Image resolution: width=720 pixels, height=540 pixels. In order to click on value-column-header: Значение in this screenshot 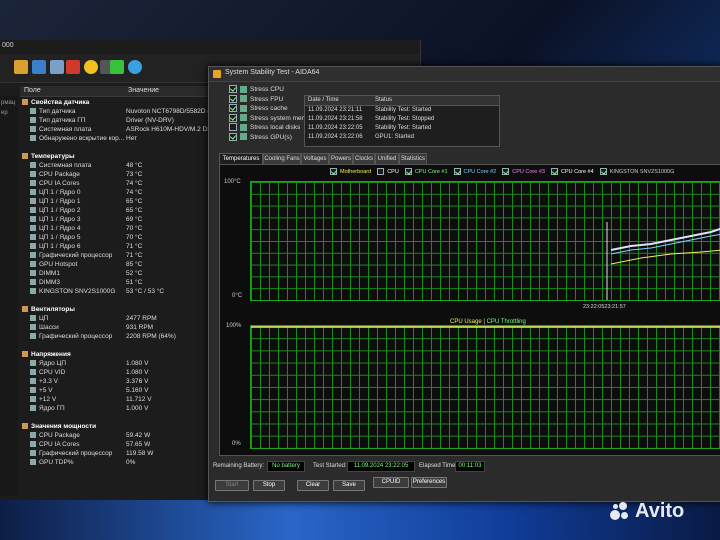, I will do `click(143, 90)`.